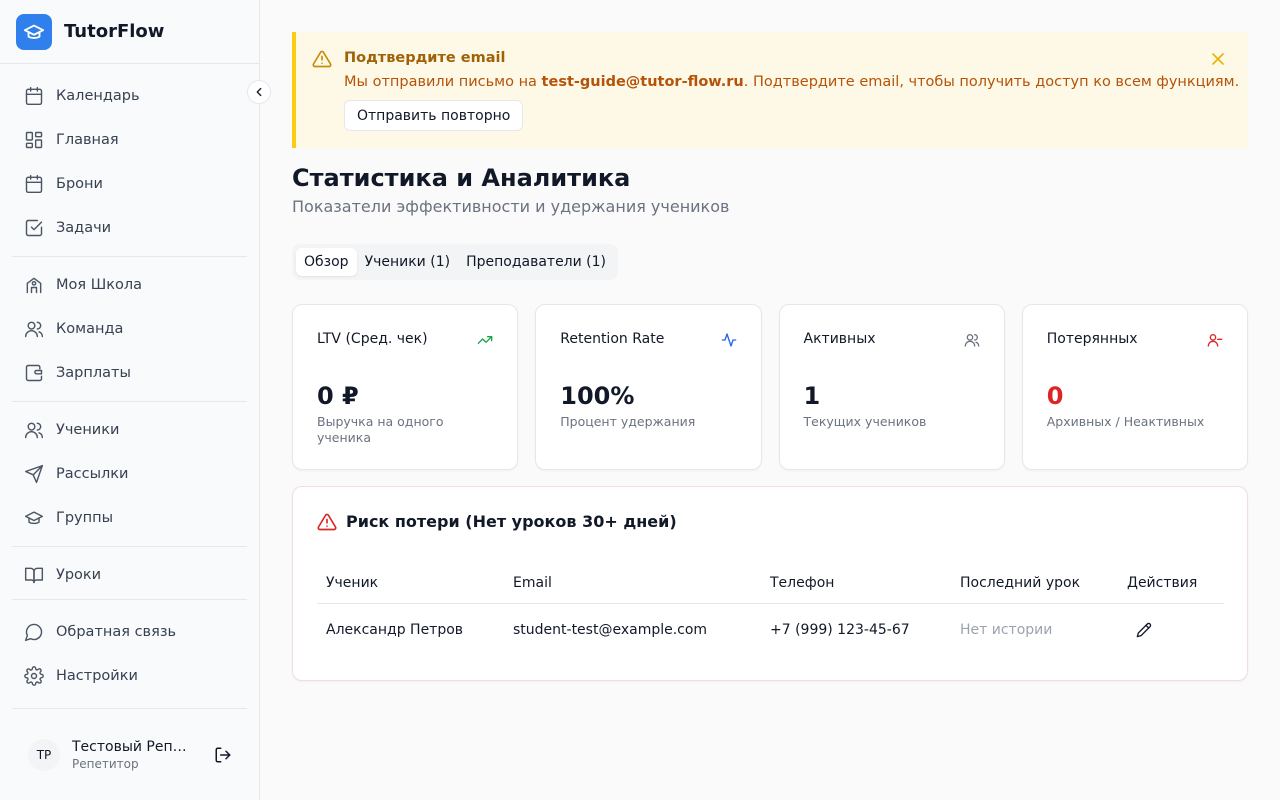 The height and width of the screenshot is (800, 1280). I want to click on sidebar-item-feedback: Обратная связь, so click(129, 632).